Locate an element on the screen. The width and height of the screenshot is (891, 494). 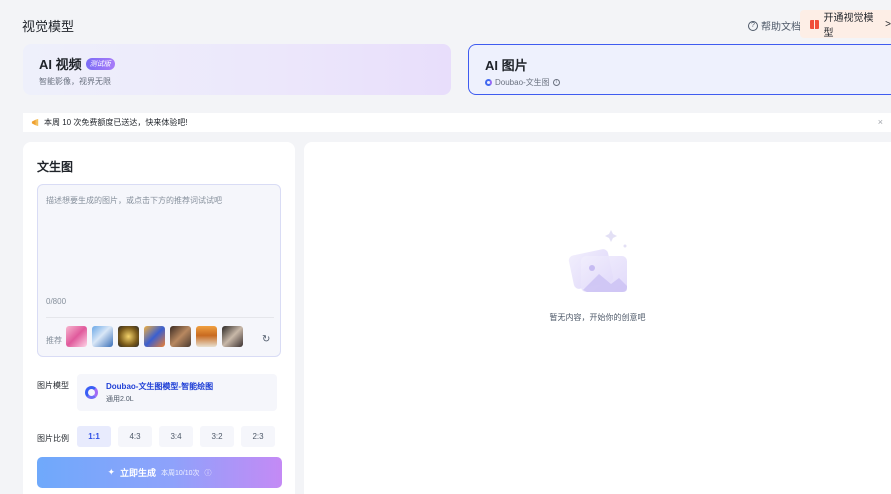
prompt-box: 0/800 推荐 ↻ is located at coordinates (159, 270).